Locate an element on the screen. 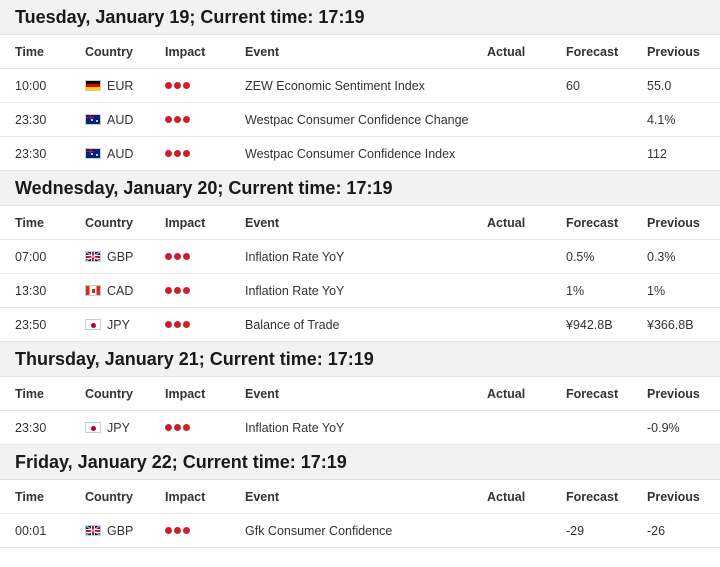 This screenshot has width=720, height=567. event-row: 13:30 CAD Inflation Rate YoY 1% 1% is located at coordinates (360, 291).